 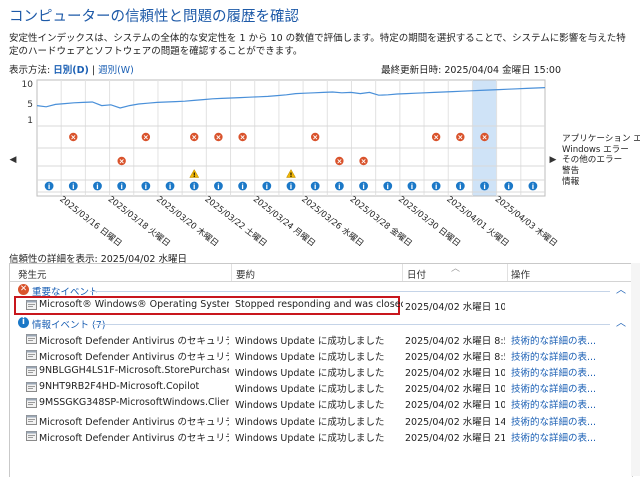 I want to click on row-label: アプリケーション エラー, so click(x=601, y=138).